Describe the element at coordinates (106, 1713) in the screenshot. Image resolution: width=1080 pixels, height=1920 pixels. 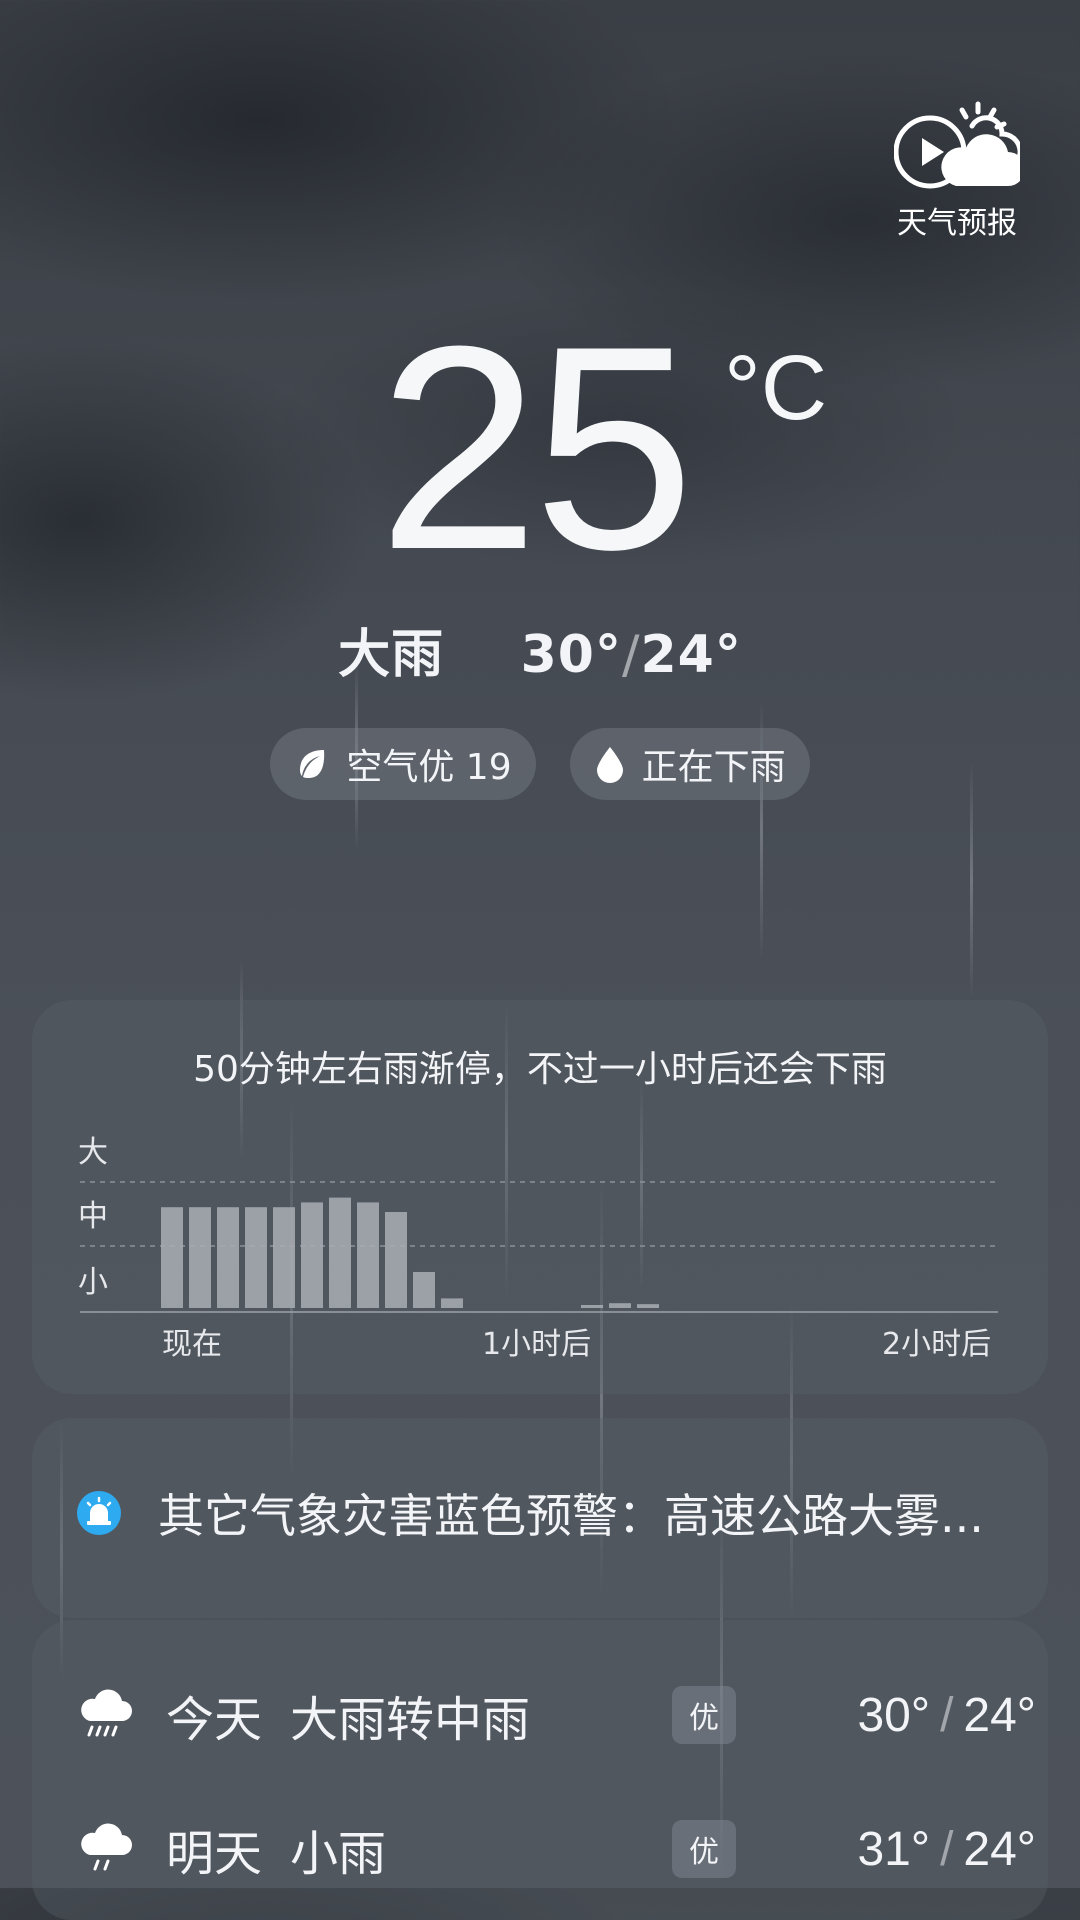
I see `heavy-rain-icon` at that location.